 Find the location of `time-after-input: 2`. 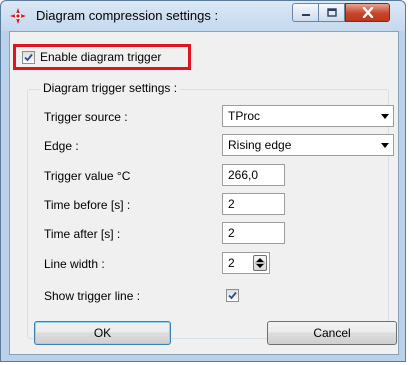

time-after-input: 2 is located at coordinates (253, 233).